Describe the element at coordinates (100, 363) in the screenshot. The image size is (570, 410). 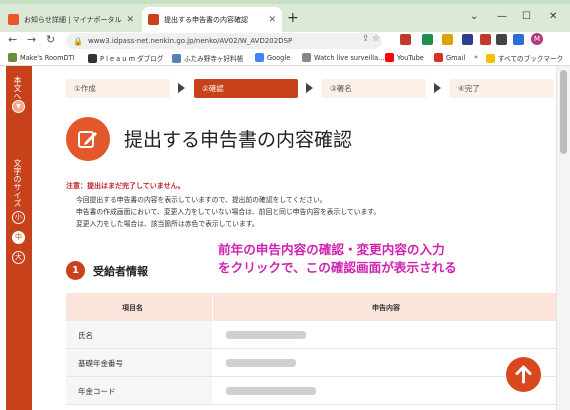
I see `row-label: 基礎年金番号` at that location.